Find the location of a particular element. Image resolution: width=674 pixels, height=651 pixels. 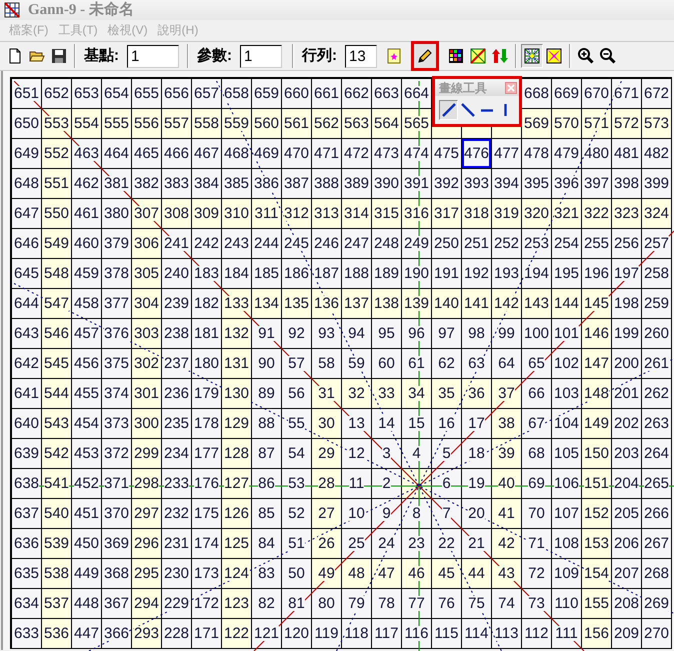

grid-cell: 59 is located at coordinates (357, 364).